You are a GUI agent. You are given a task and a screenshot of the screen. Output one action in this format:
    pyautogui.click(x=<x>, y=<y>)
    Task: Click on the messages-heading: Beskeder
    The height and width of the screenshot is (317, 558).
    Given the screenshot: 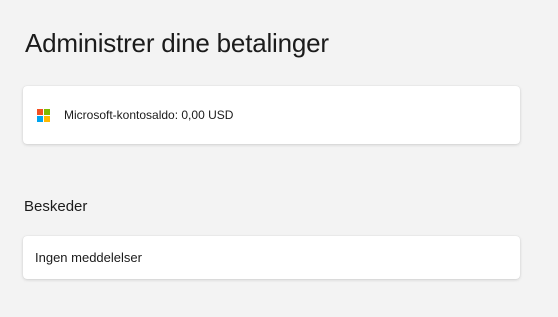 What is the action you would take?
    pyautogui.click(x=56, y=206)
    